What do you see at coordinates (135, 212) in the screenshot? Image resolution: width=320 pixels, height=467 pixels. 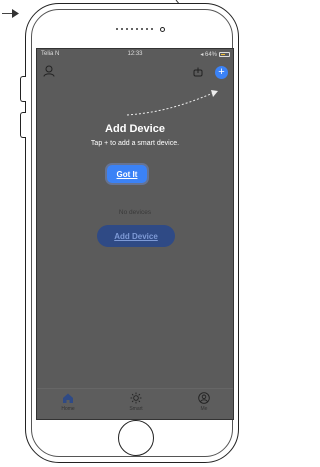 I see `empty-state-text: No devices` at bounding box center [135, 212].